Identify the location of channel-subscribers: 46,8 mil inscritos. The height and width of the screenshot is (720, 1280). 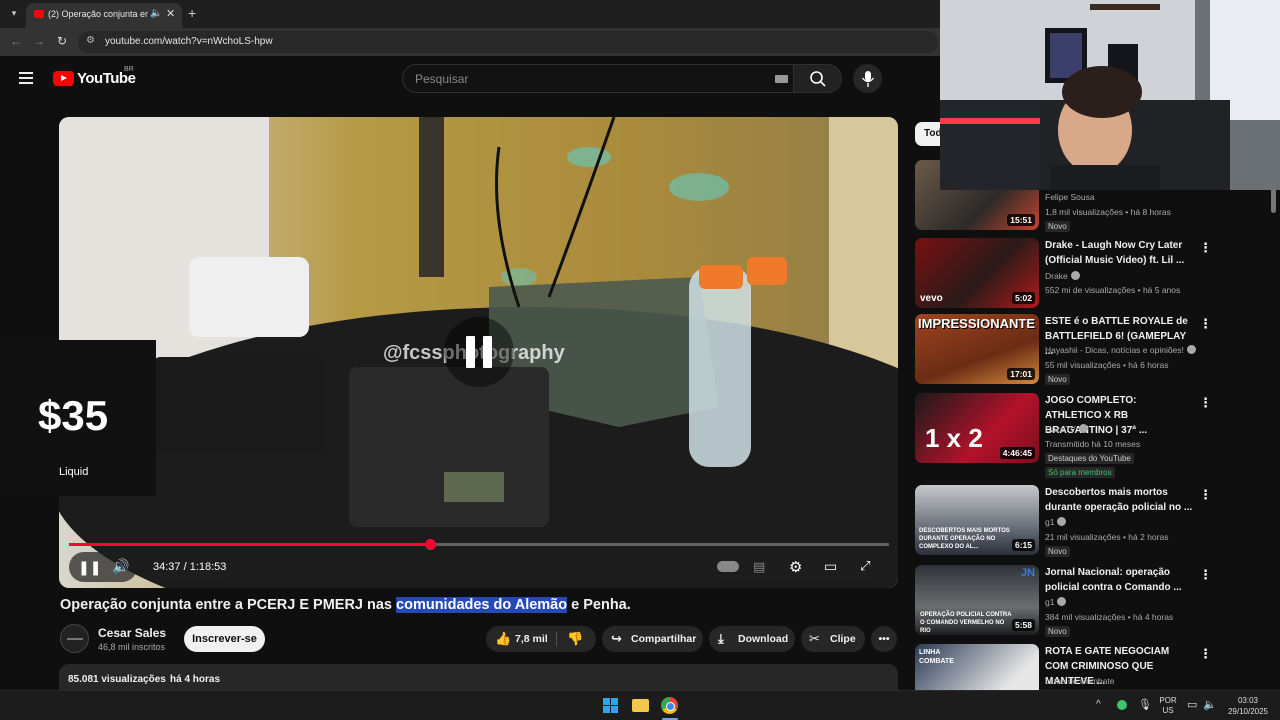
(132, 647).